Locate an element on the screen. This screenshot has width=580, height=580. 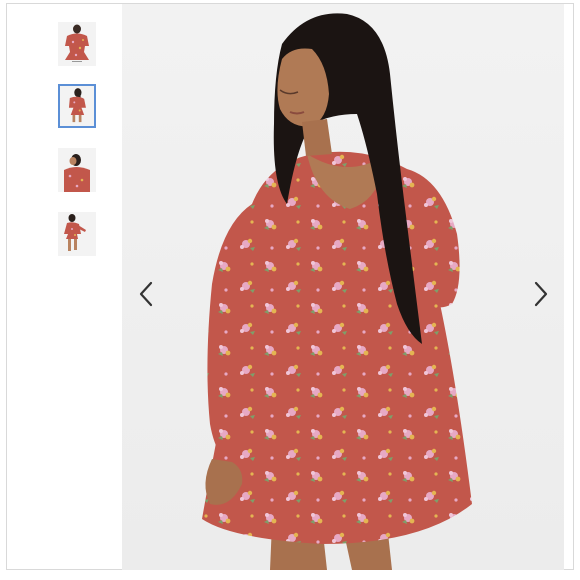
chevron-right-icon is located at coordinates (541, 294).